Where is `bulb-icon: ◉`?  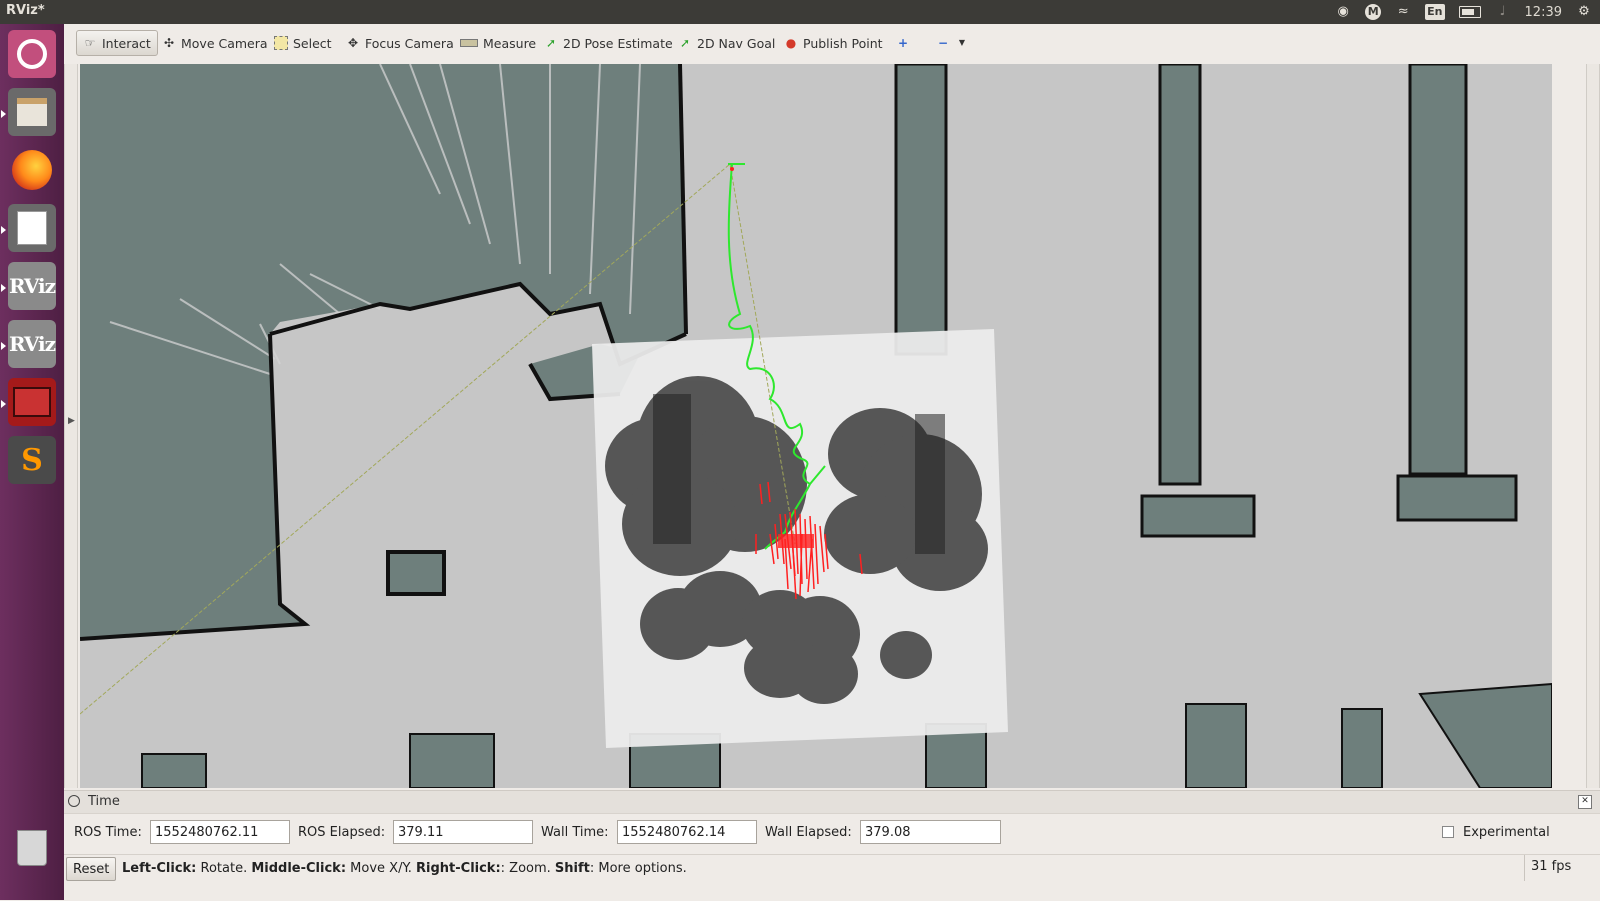 bulb-icon: ◉ is located at coordinates (1343, 12).